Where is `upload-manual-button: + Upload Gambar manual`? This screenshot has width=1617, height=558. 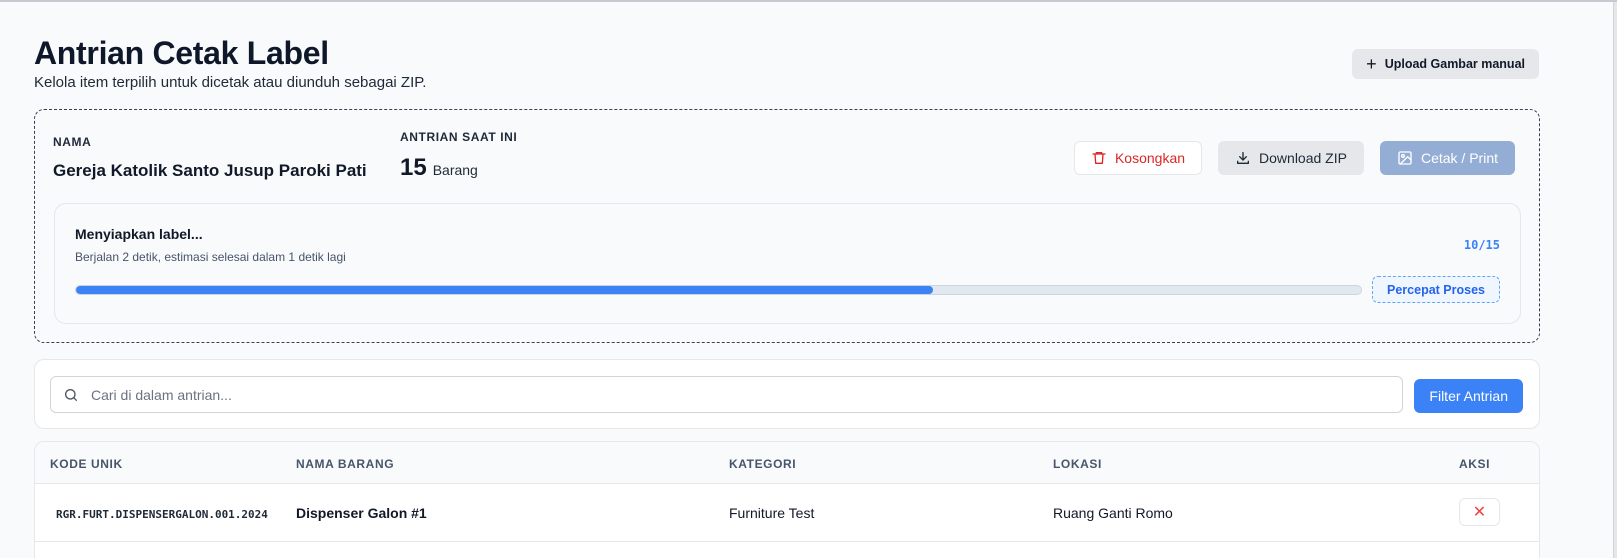 upload-manual-button: + Upload Gambar manual is located at coordinates (1445, 64).